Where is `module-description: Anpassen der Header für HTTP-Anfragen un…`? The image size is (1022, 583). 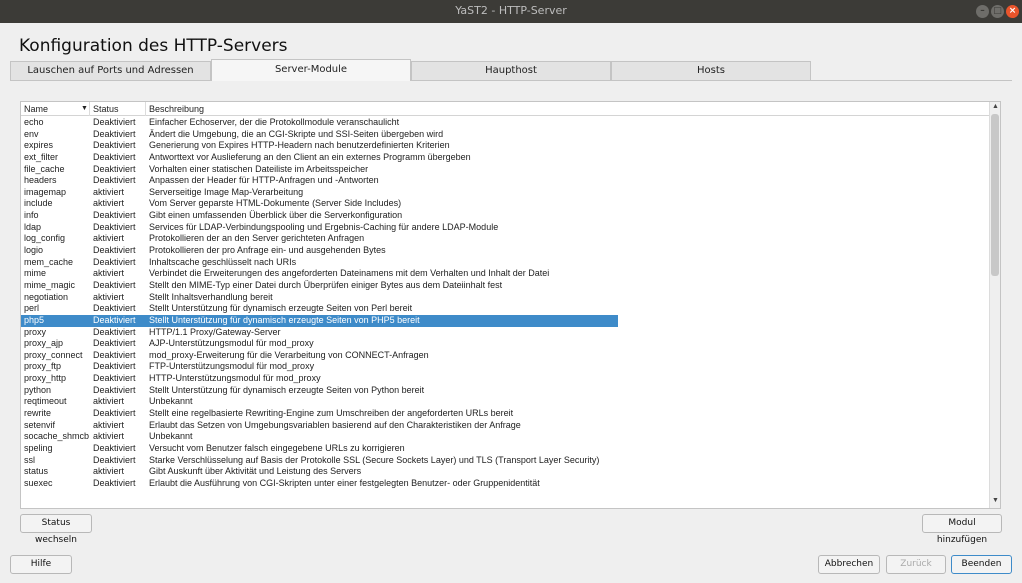 module-description: Anpassen der Header für HTTP-Anfragen un… is located at coordinates (264, 180).